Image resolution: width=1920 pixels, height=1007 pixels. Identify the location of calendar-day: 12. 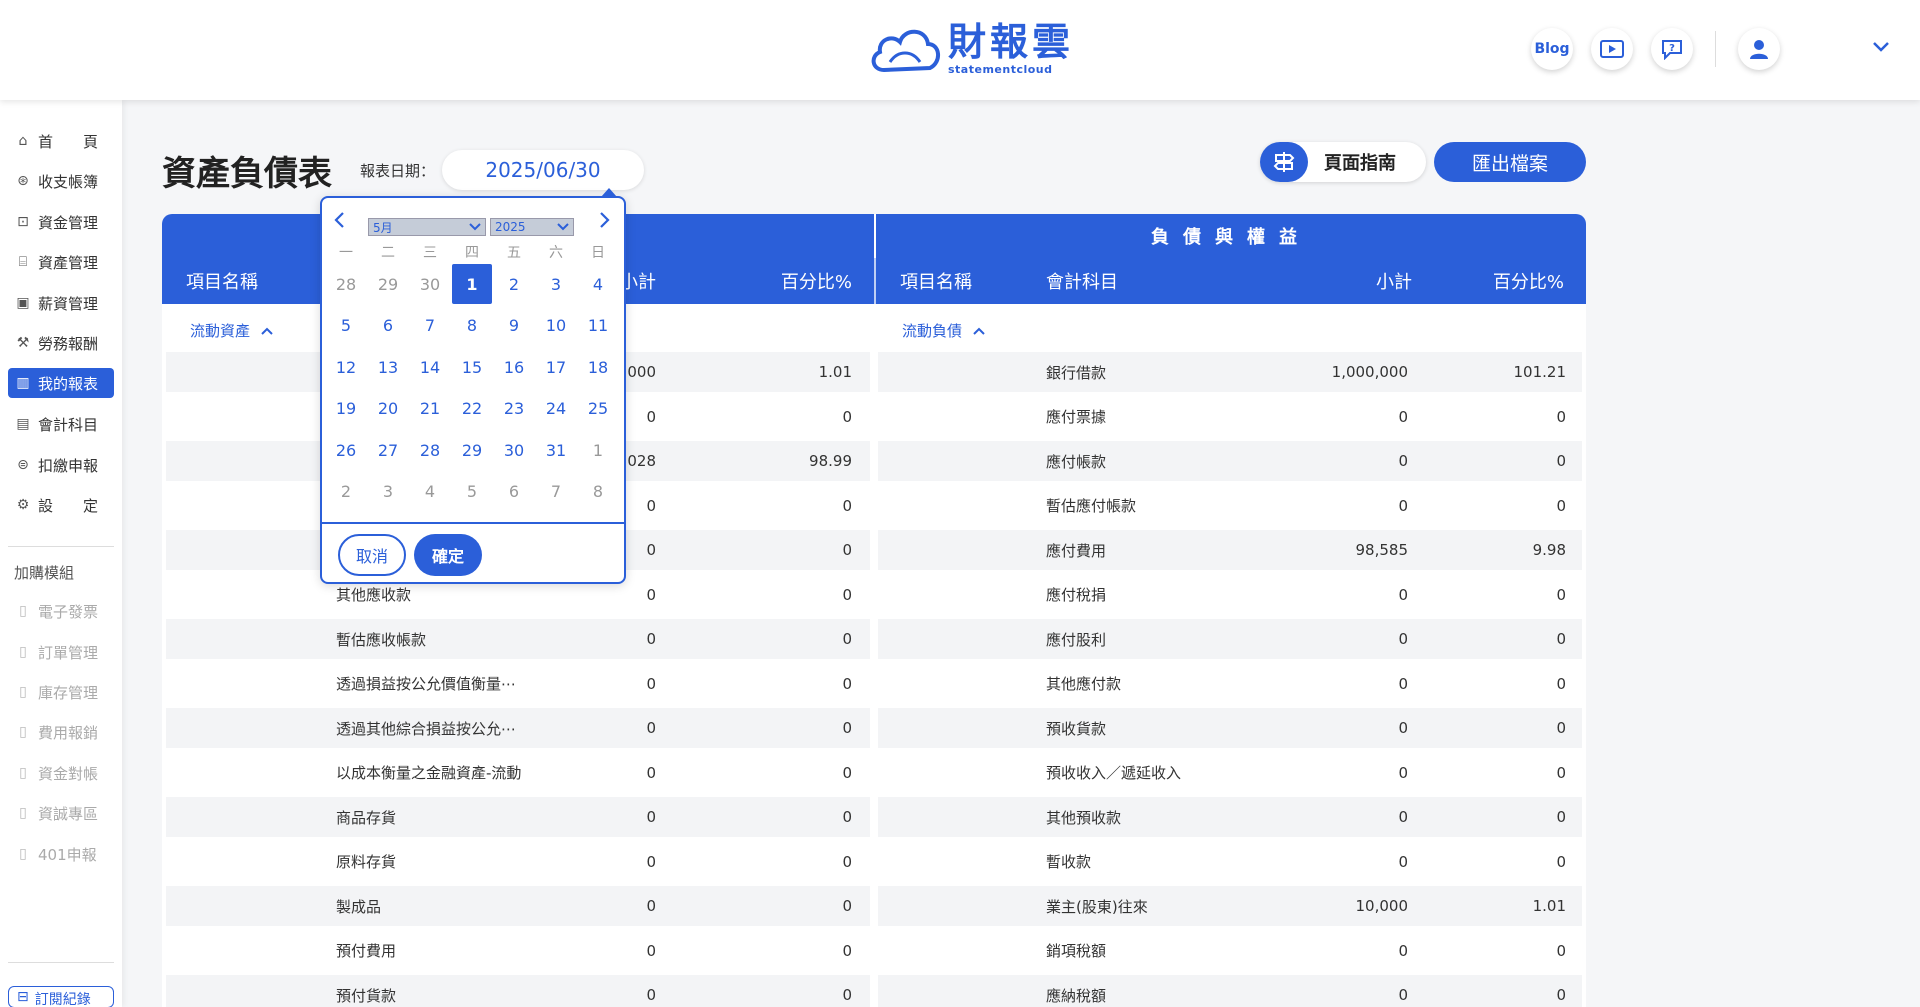
(346, 367).